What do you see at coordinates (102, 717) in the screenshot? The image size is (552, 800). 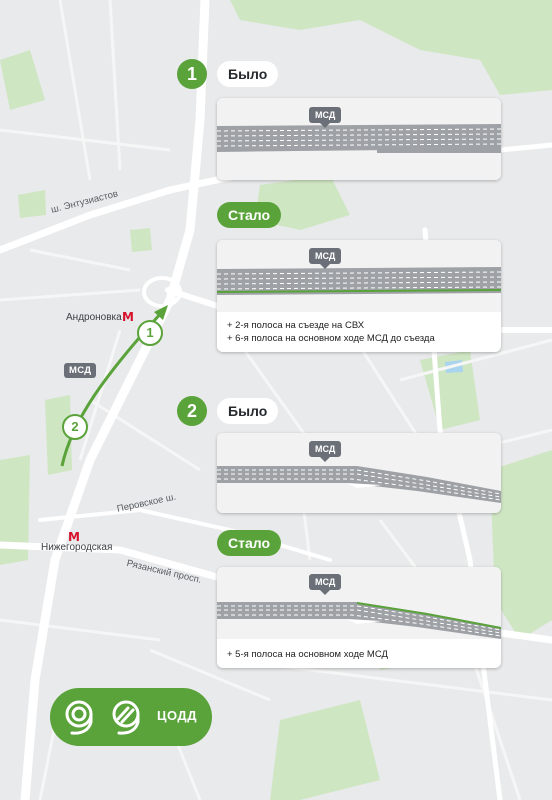 I see `codd-logo-icon` at bounding box center [102, 717].